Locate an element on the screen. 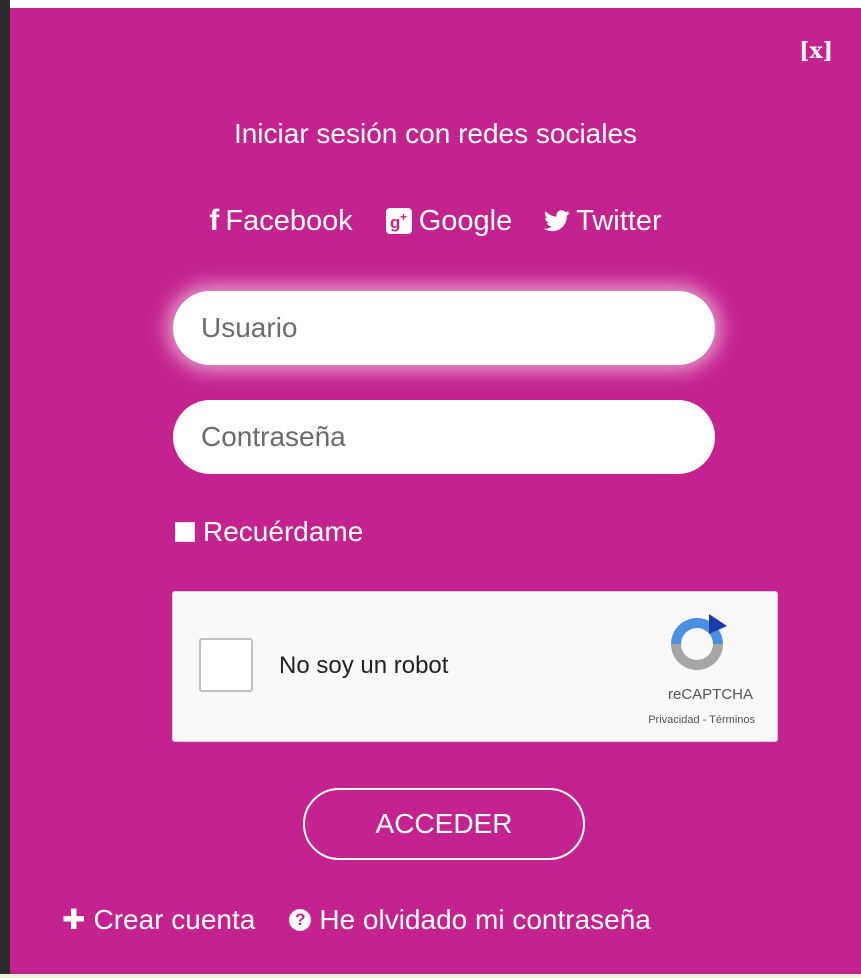 This screenshot has height=978, width=861. forgot-password-label: He olvidado mi contraseña is located at coordinates (485, 919).